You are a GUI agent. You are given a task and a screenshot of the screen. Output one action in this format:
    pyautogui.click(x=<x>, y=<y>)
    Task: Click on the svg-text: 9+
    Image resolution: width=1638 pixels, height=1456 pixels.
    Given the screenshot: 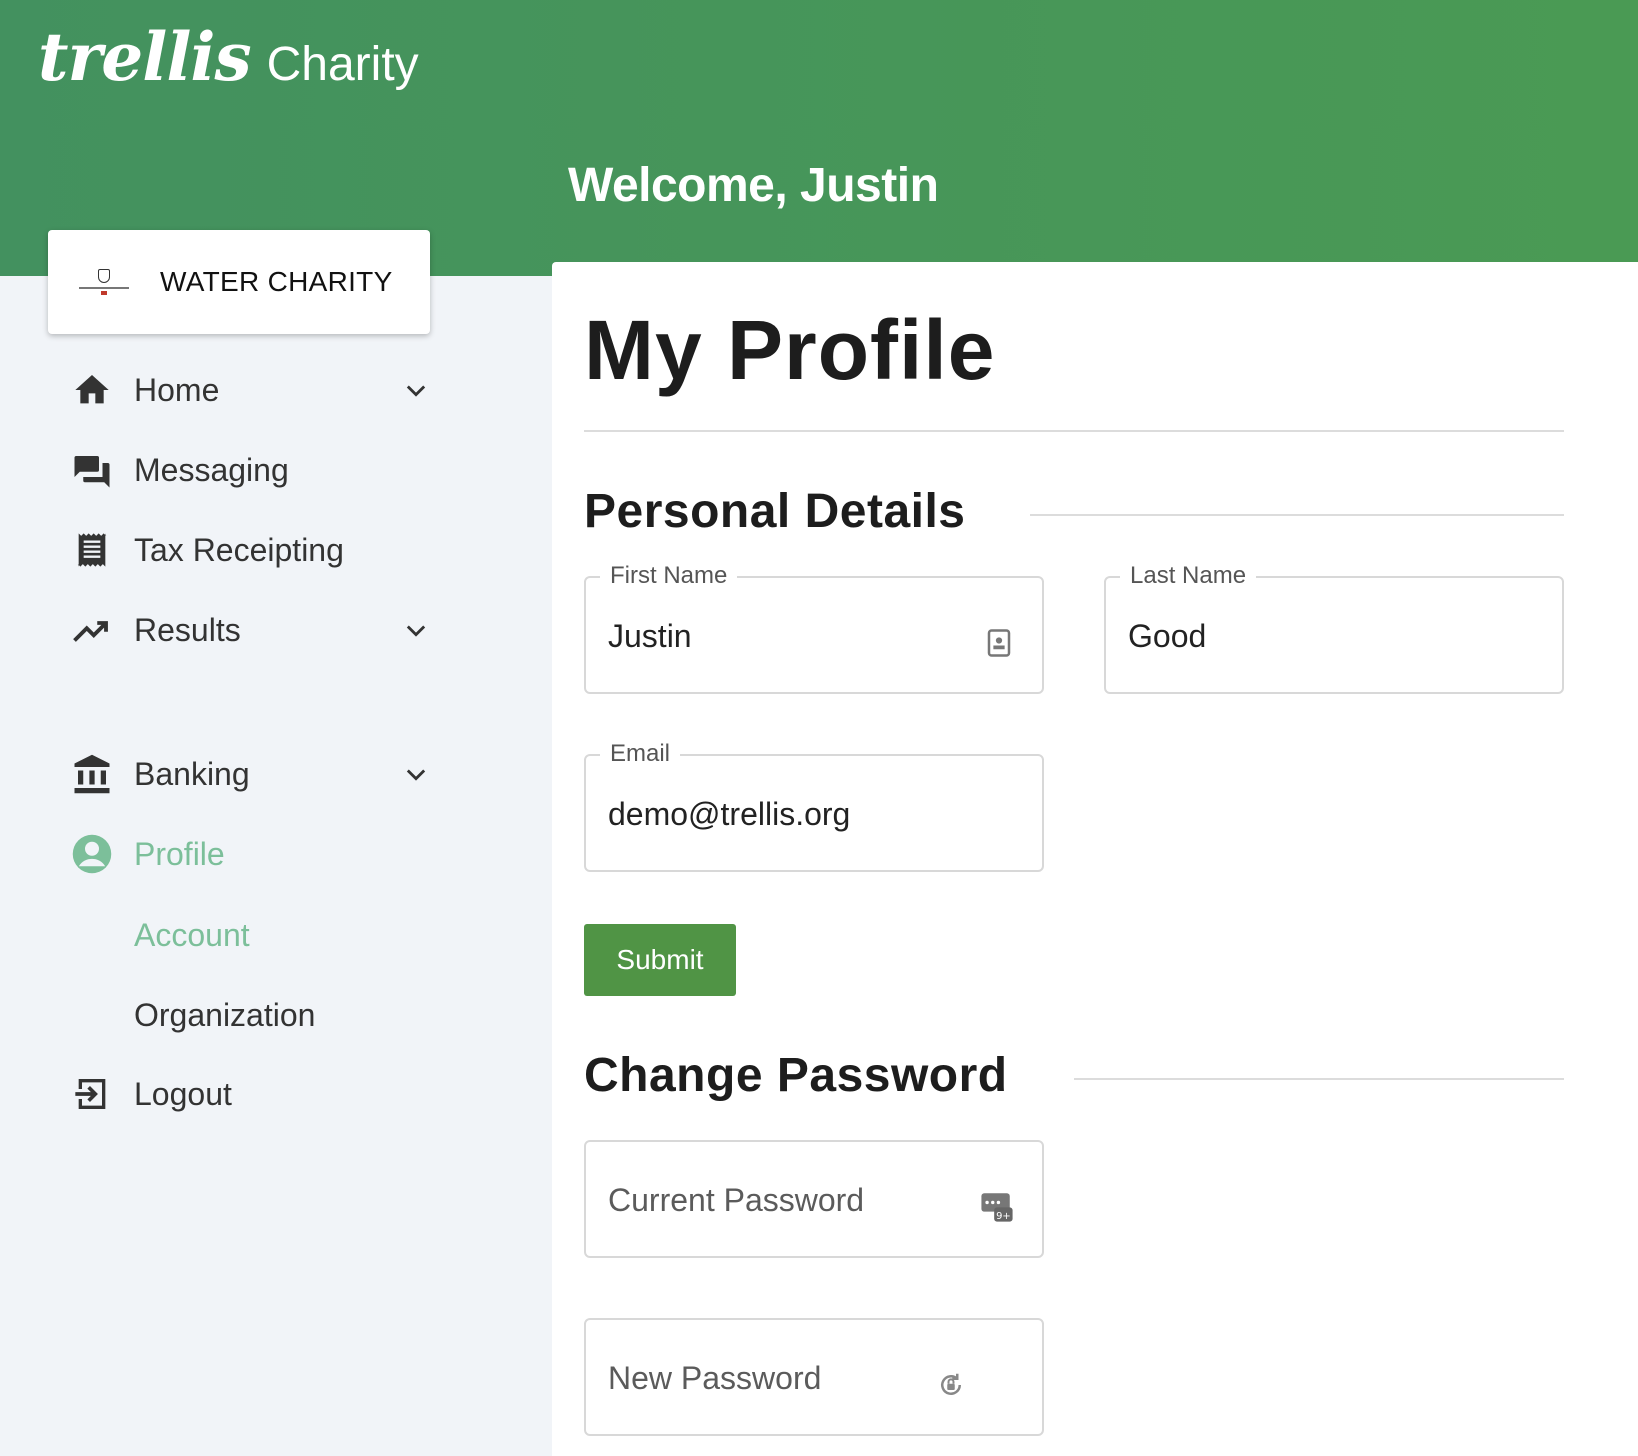 What is the action you would take?
    pyautogui.click(x=1003, y=1216)
    